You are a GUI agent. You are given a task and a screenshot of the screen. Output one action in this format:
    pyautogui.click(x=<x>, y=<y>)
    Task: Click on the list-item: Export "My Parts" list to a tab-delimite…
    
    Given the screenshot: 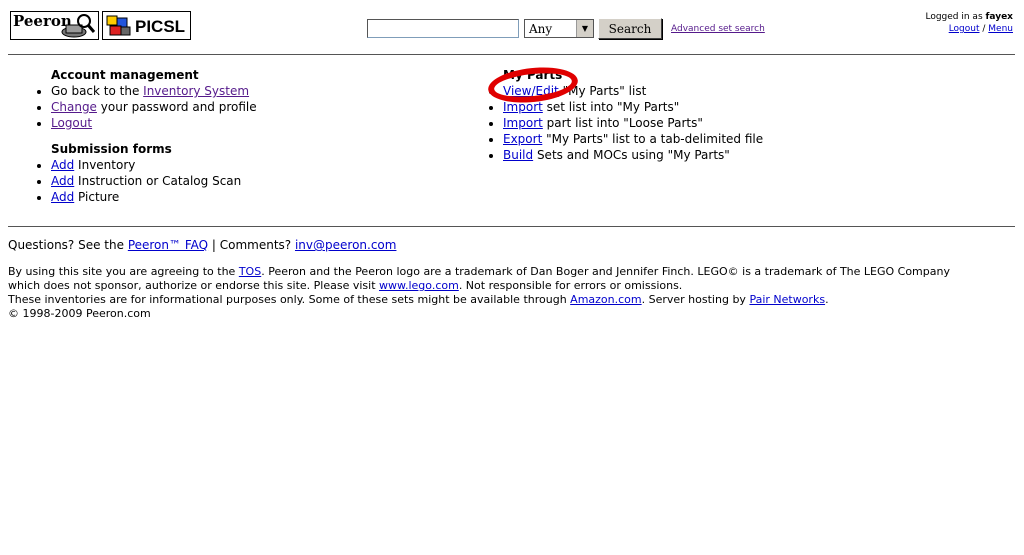 What is the action you would take?
    pyautogui.click(x=633, y=139)
    